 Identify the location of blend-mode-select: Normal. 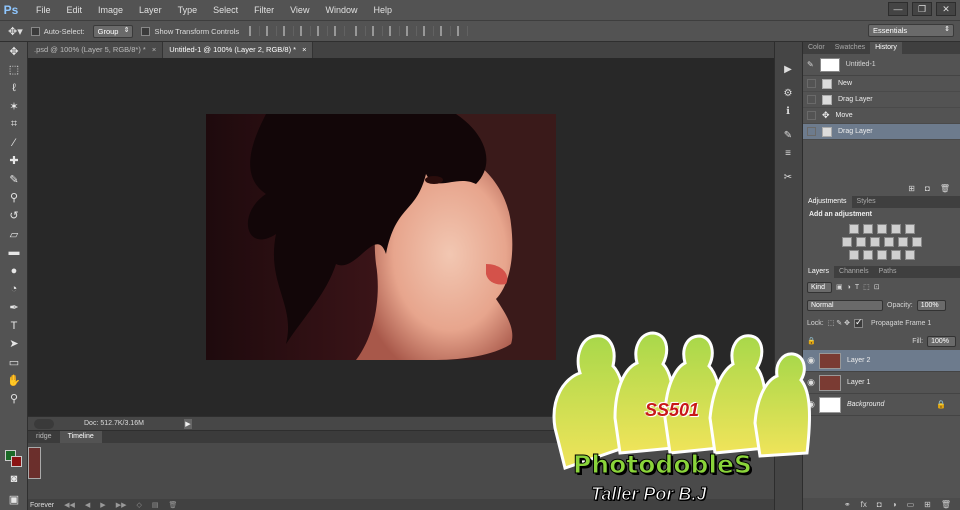
(845, 305).